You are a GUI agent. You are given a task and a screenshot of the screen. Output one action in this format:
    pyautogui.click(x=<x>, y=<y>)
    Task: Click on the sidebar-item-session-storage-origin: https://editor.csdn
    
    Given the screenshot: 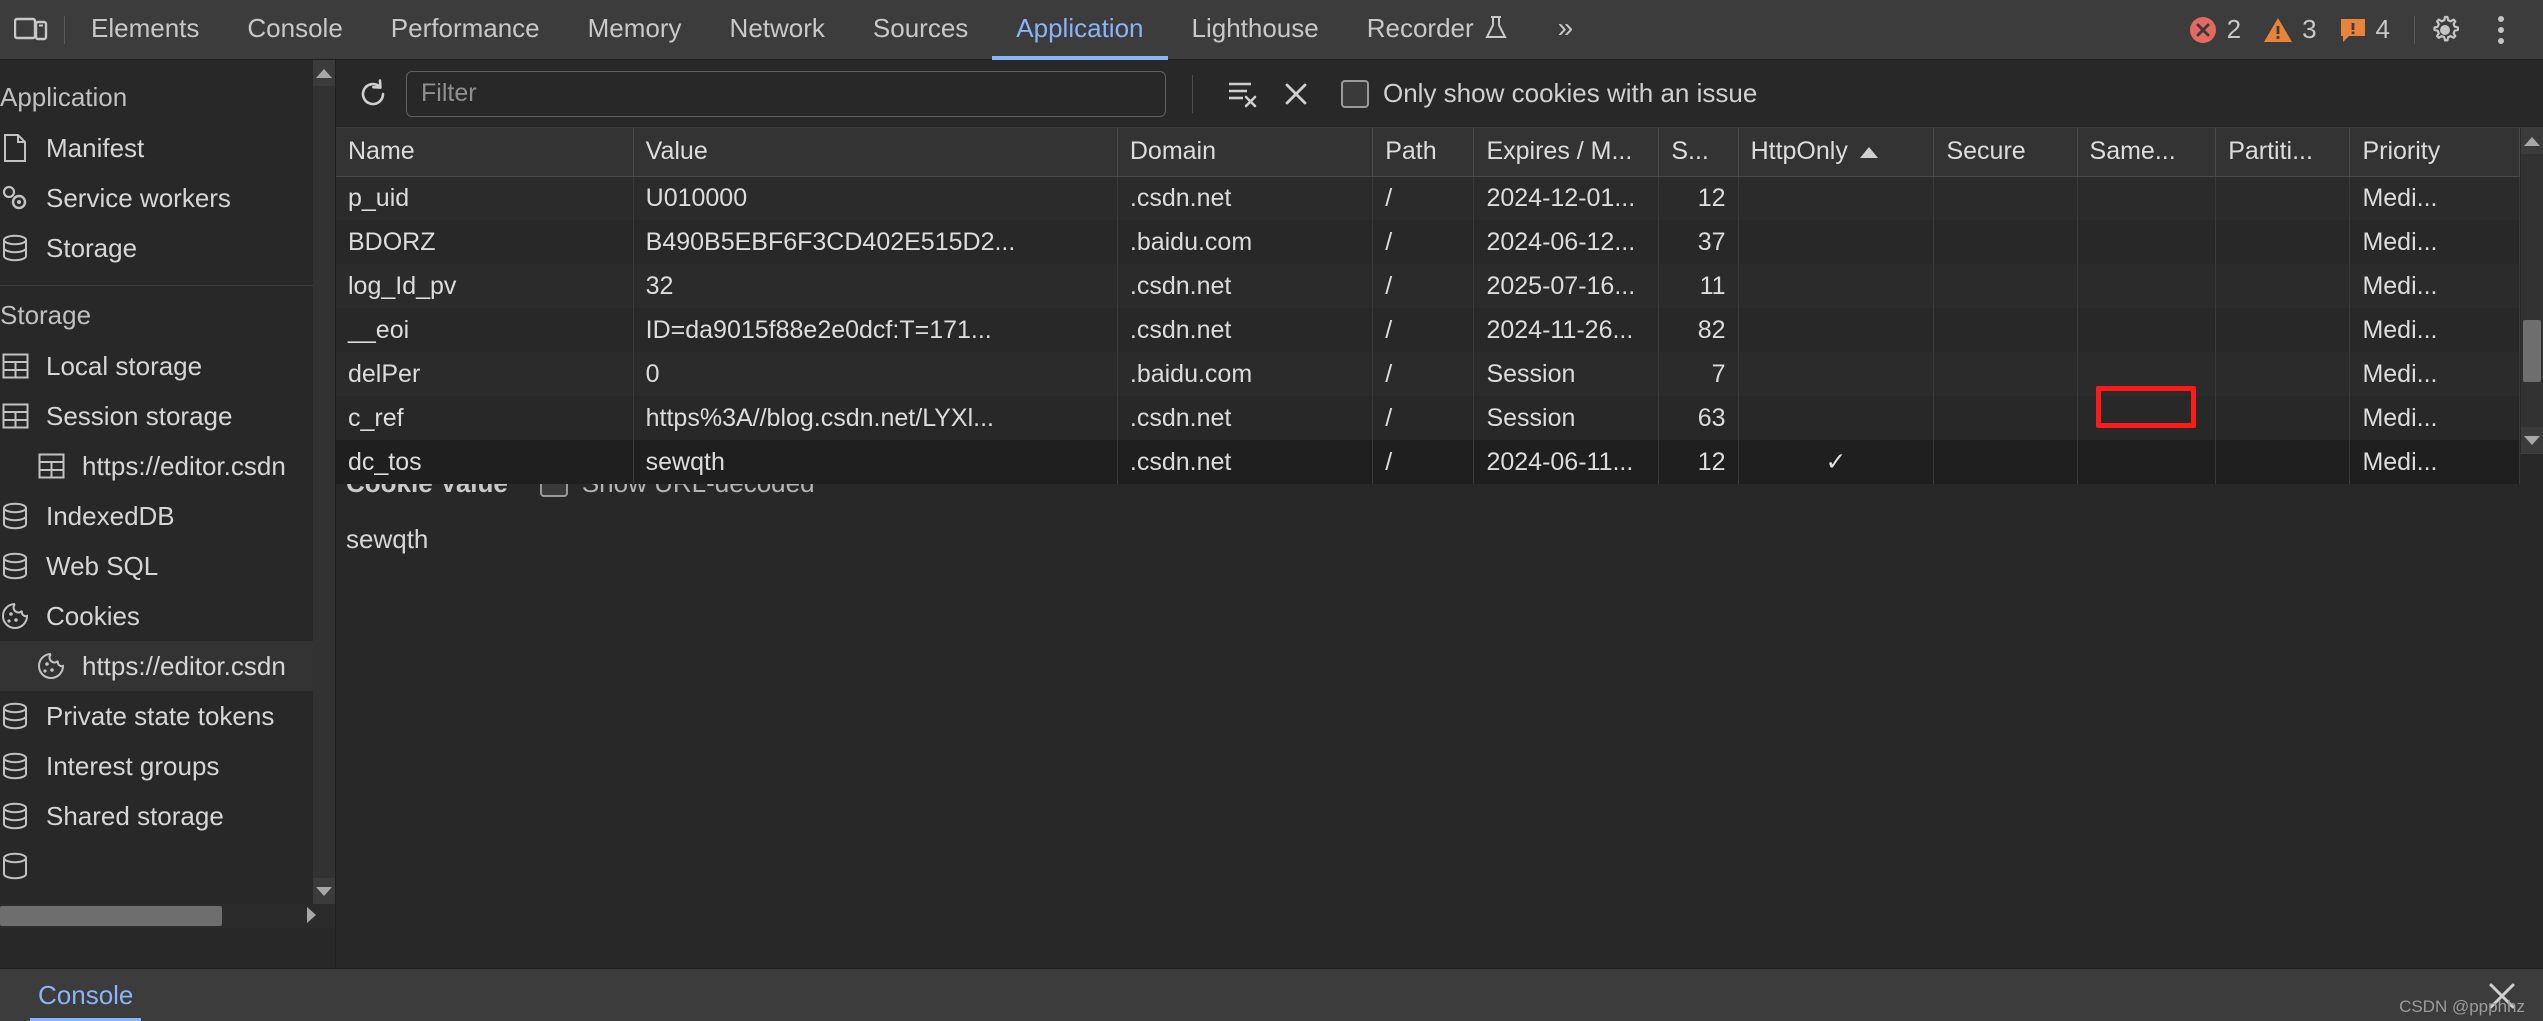 What is the action you would take?
    pyautogui.click(x=166, y=466)
    